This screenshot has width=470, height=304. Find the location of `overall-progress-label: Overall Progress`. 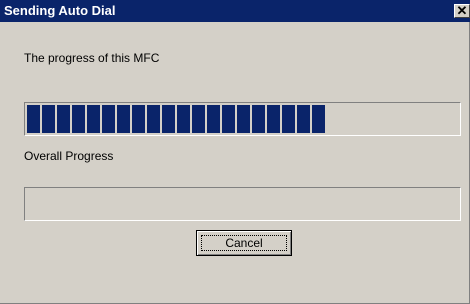

overall-progress-label: Overall Progress is located at coordinates (69, 156).